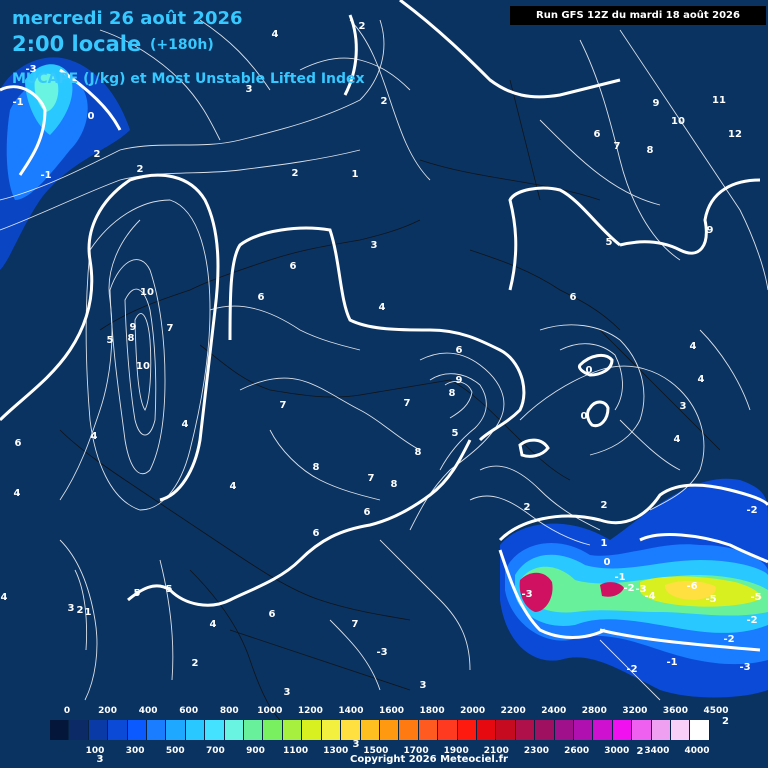  I want to click on legend-tick-top: 1000, so click(270, 711).